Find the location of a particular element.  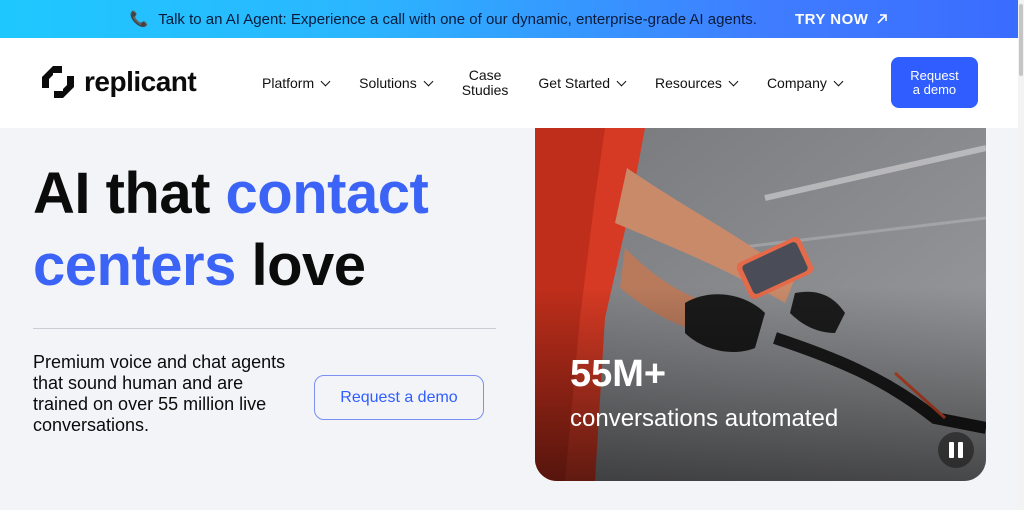

nav-company-label: Company is located at coordinates (796, 83).